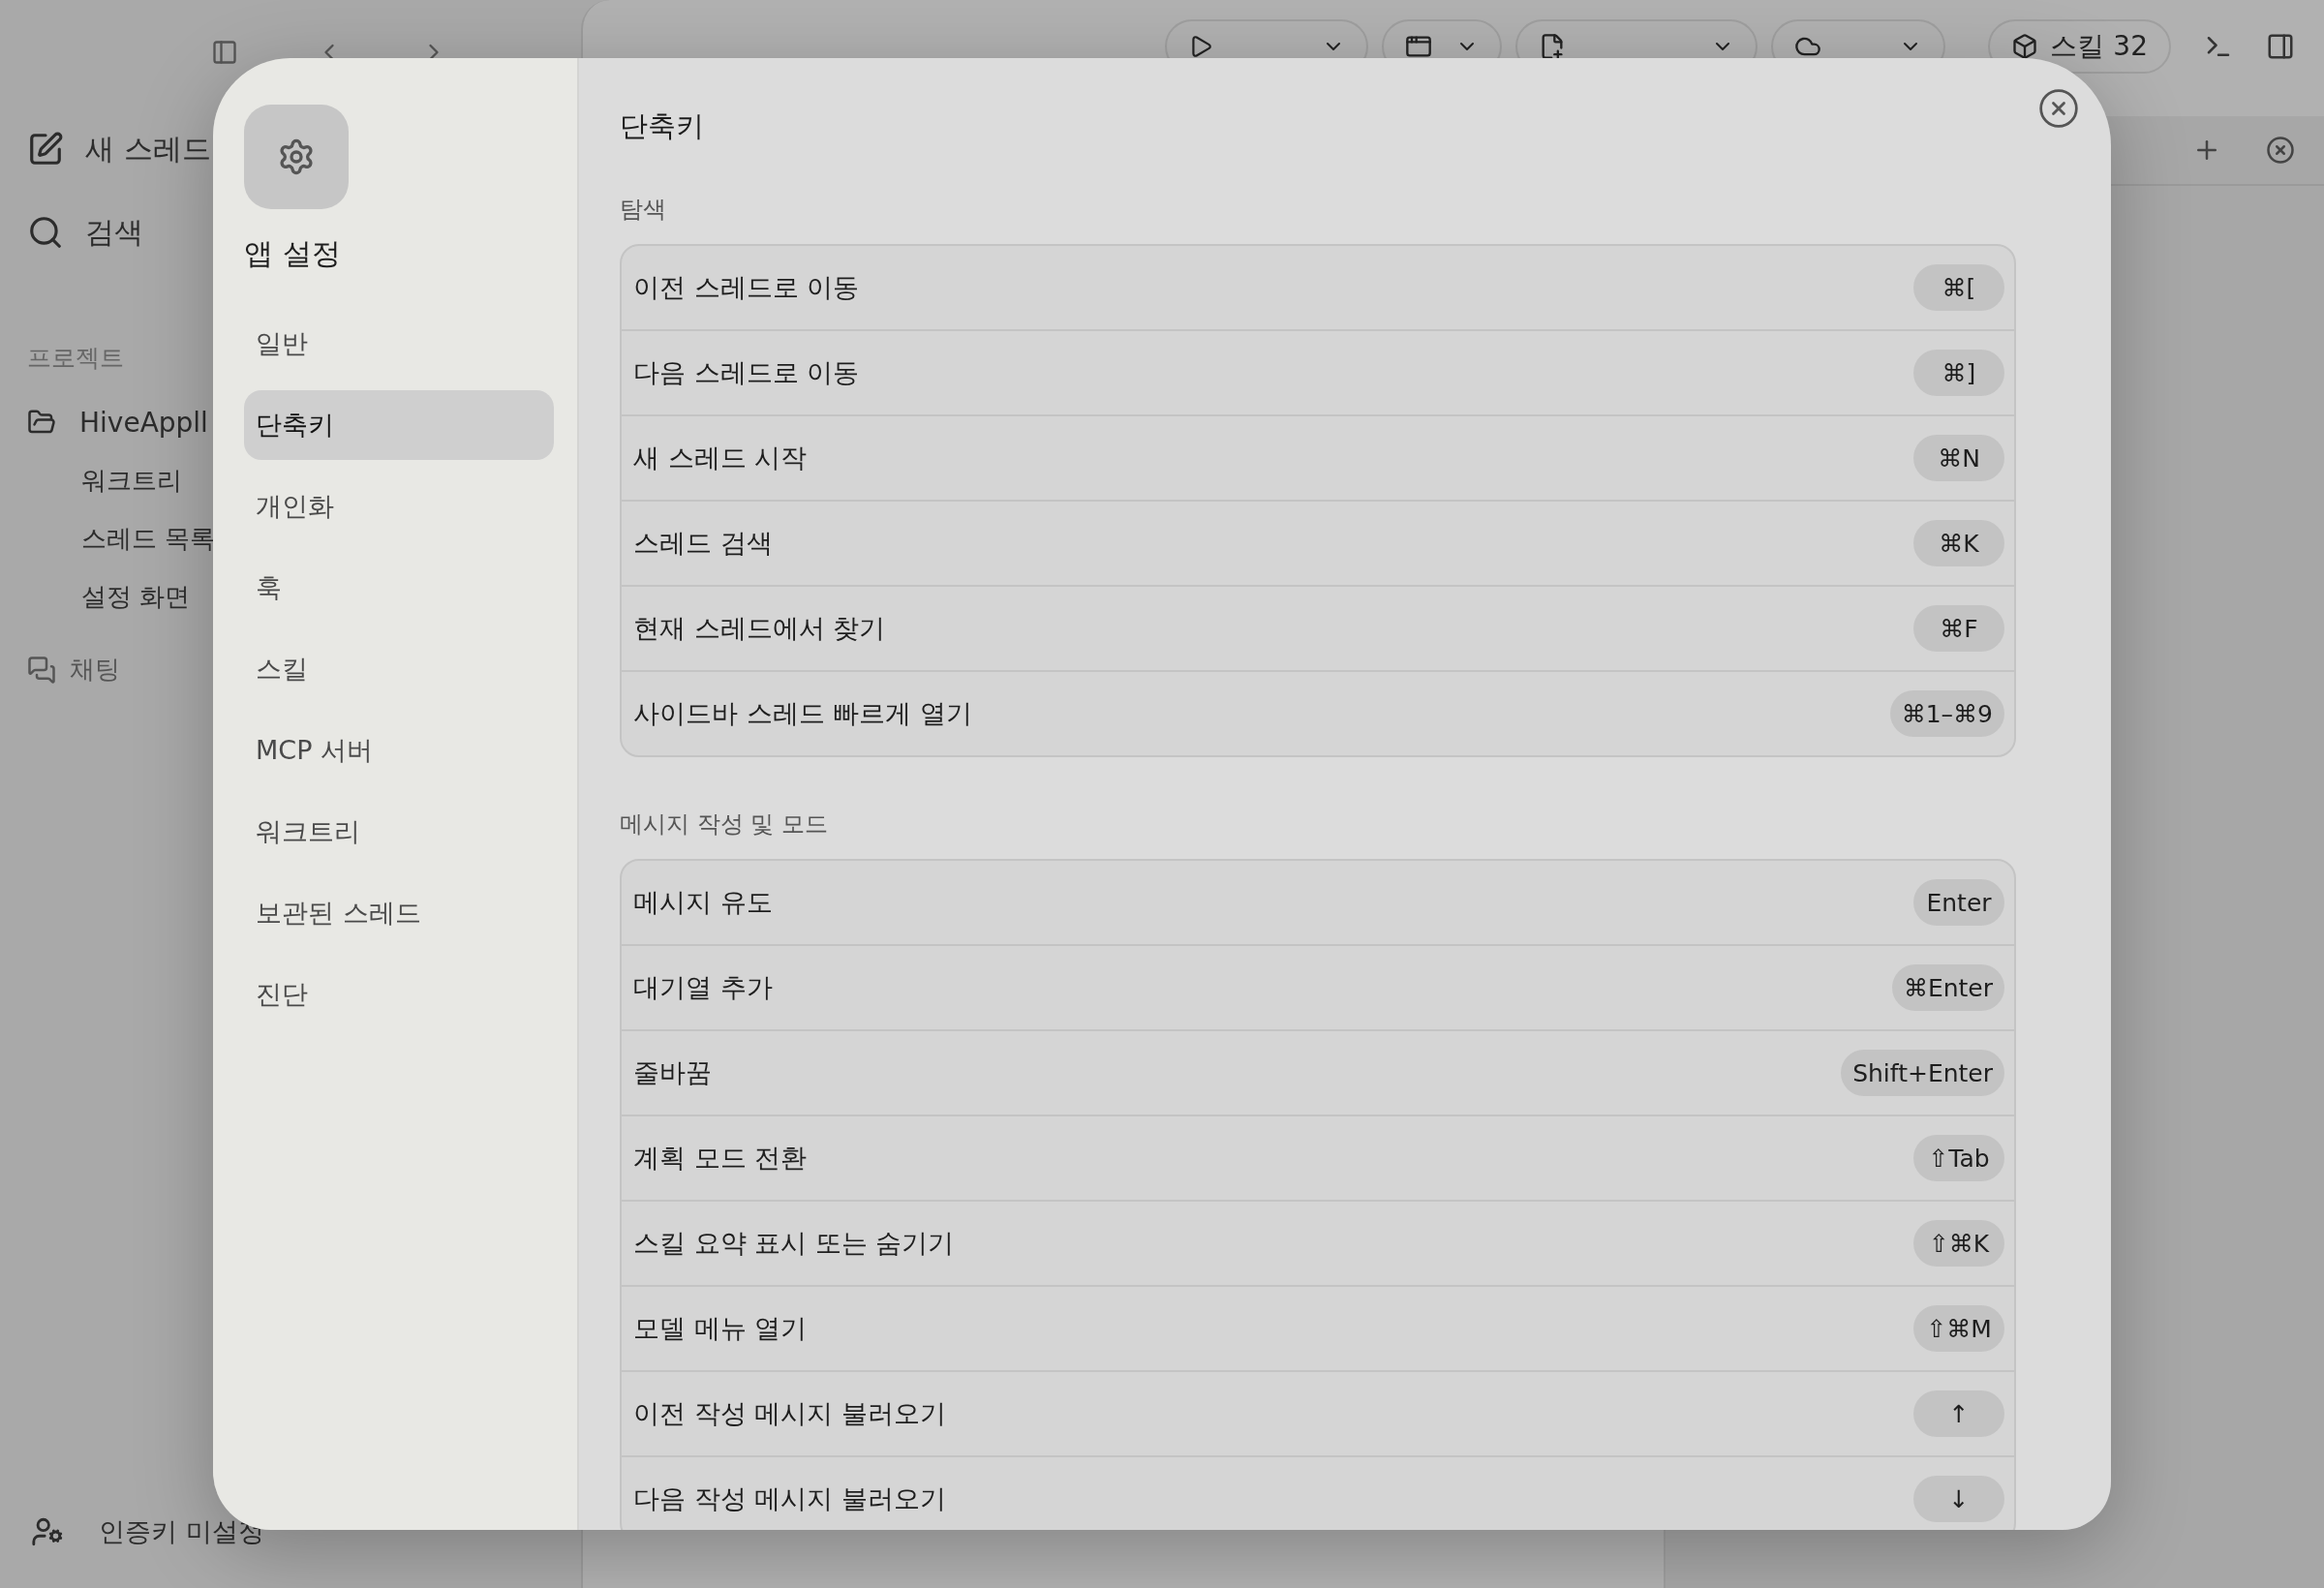  What do you see at coordinates (720, 1328) in the screenshot?
I see `shortcut-label: 모델 메뉴 열기` at bounding box center [720, 1328].